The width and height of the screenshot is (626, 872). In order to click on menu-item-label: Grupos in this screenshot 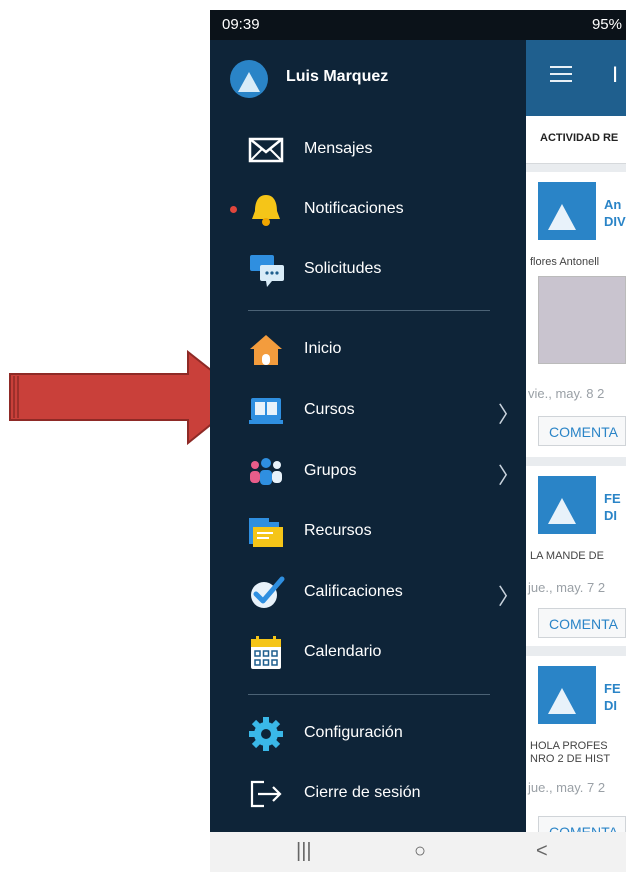, I will do `click(330, 470)`.